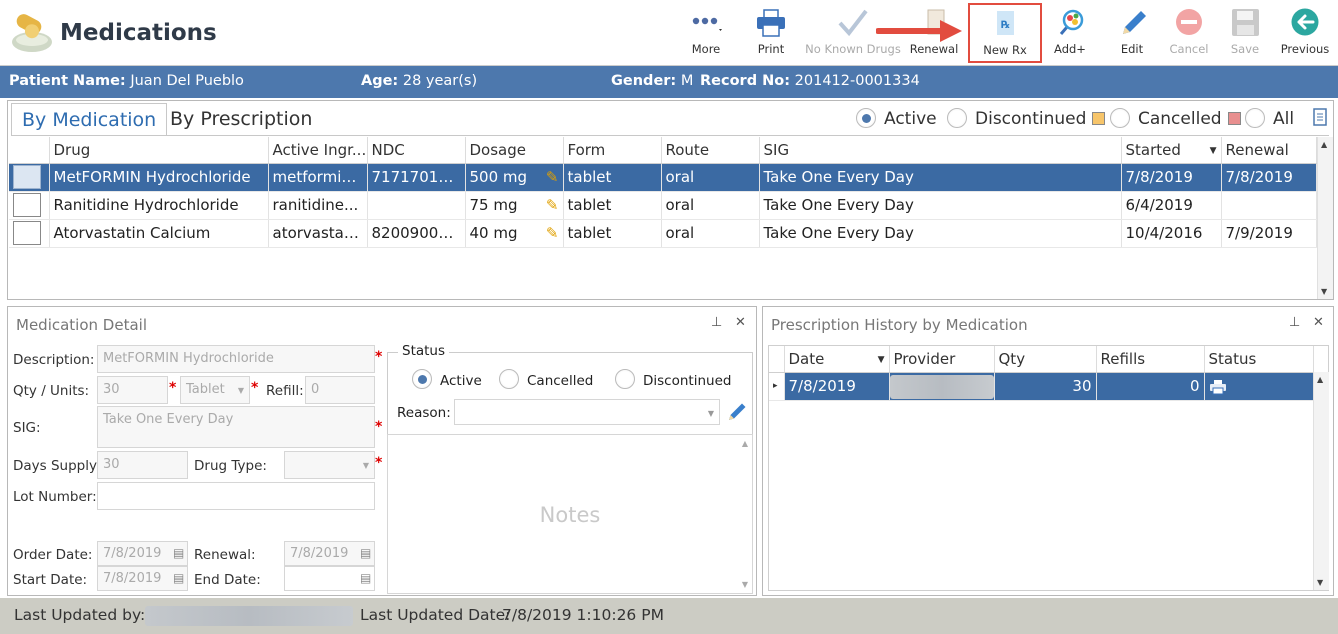 The width and height of the screenshot is (1338, 634). Describe the element at coordinates (673, 379) in the screenshot. I see `status-discontinued-option: Discontinued` at that location.